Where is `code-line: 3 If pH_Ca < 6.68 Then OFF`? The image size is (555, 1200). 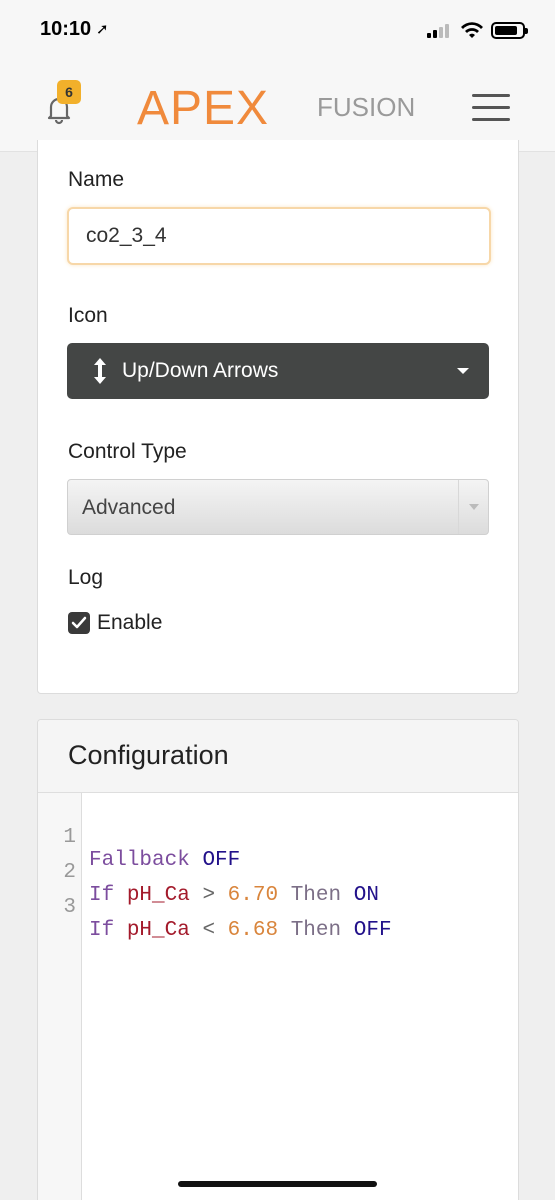
code-line: 3 If pH_Ca < 6.68 Then OFF is located at coordinates (214, 907).